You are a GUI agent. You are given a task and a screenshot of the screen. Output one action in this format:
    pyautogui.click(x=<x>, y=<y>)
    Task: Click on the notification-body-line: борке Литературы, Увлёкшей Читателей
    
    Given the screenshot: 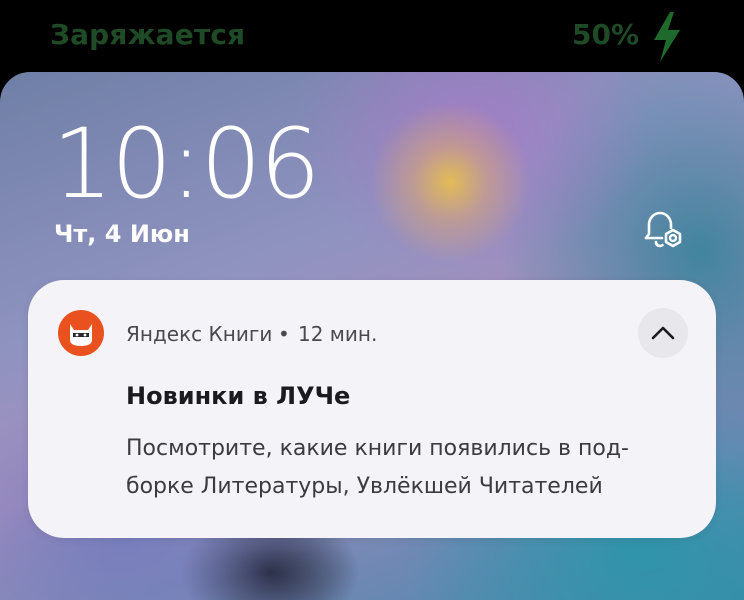 What is the action you would take?
    pyautogui.click(x=364, y=486)
    